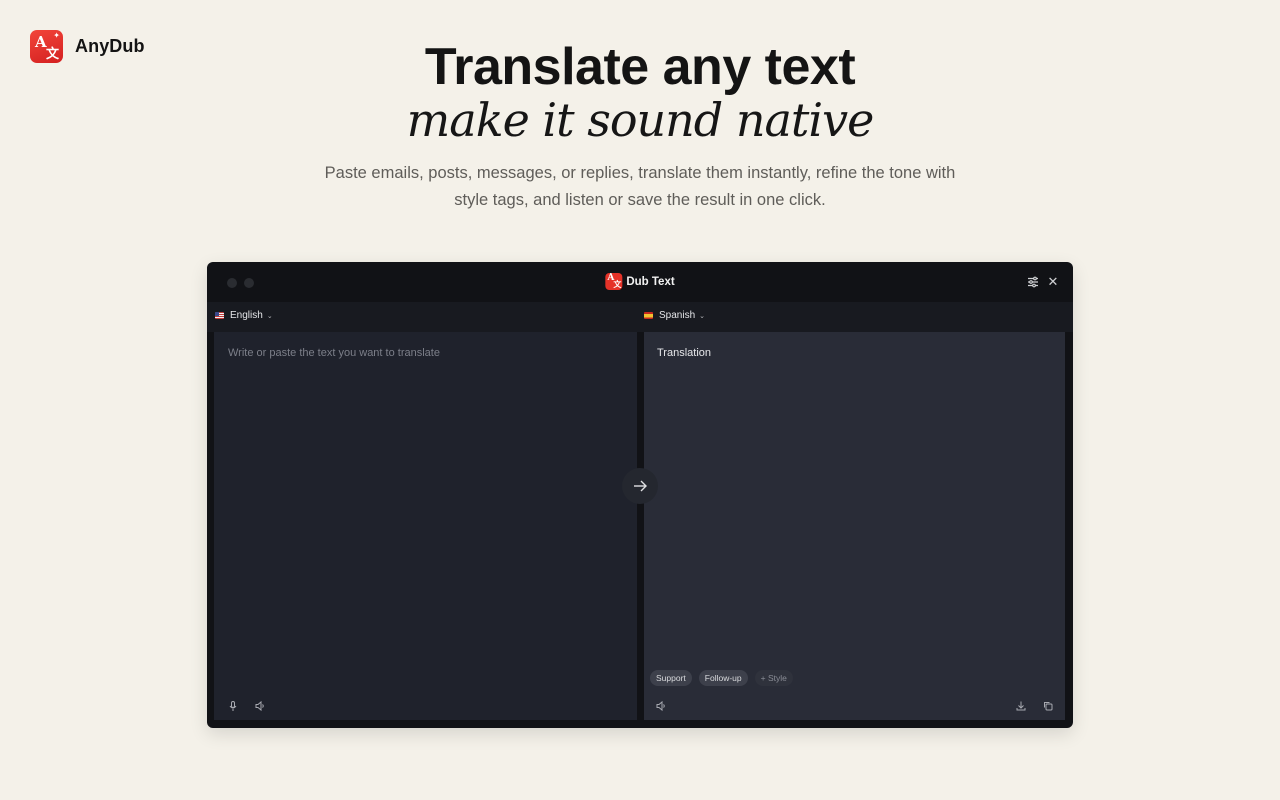 The width and height of the screenshot is (1280, 800). What do you see at coordinates (1053, 282) in the screenshot?
I see `close-icon: ✕` at bounding box center [1053, 282].